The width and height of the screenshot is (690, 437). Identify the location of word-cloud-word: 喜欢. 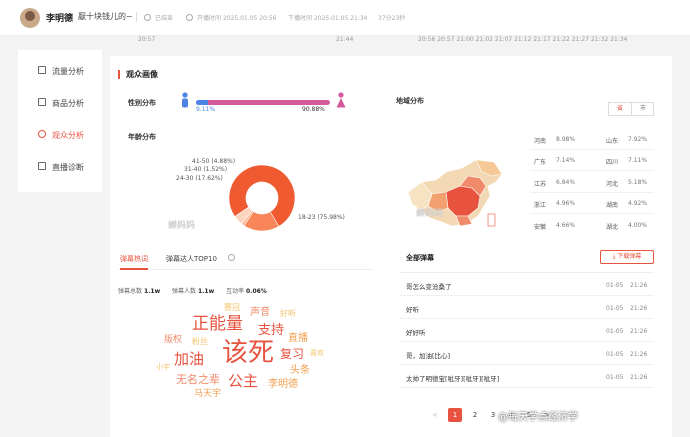
(317, 353).